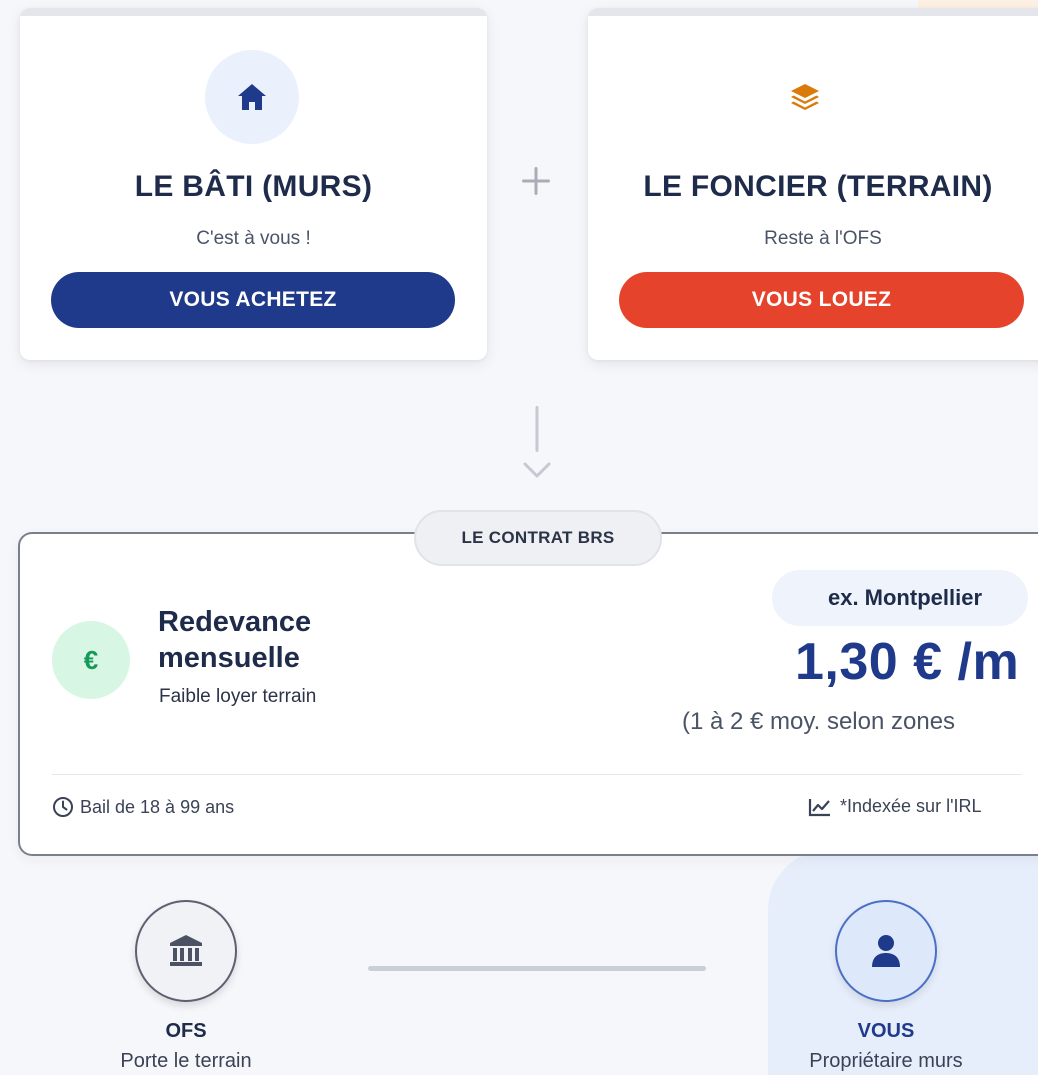 The width and height of the screenshot is (1038, 1075). What do you see at coordinates (238, 696) in the screenshot?
I see `redevance-subtitle: Faible loyer terrain` at bounding box center [238, 696].